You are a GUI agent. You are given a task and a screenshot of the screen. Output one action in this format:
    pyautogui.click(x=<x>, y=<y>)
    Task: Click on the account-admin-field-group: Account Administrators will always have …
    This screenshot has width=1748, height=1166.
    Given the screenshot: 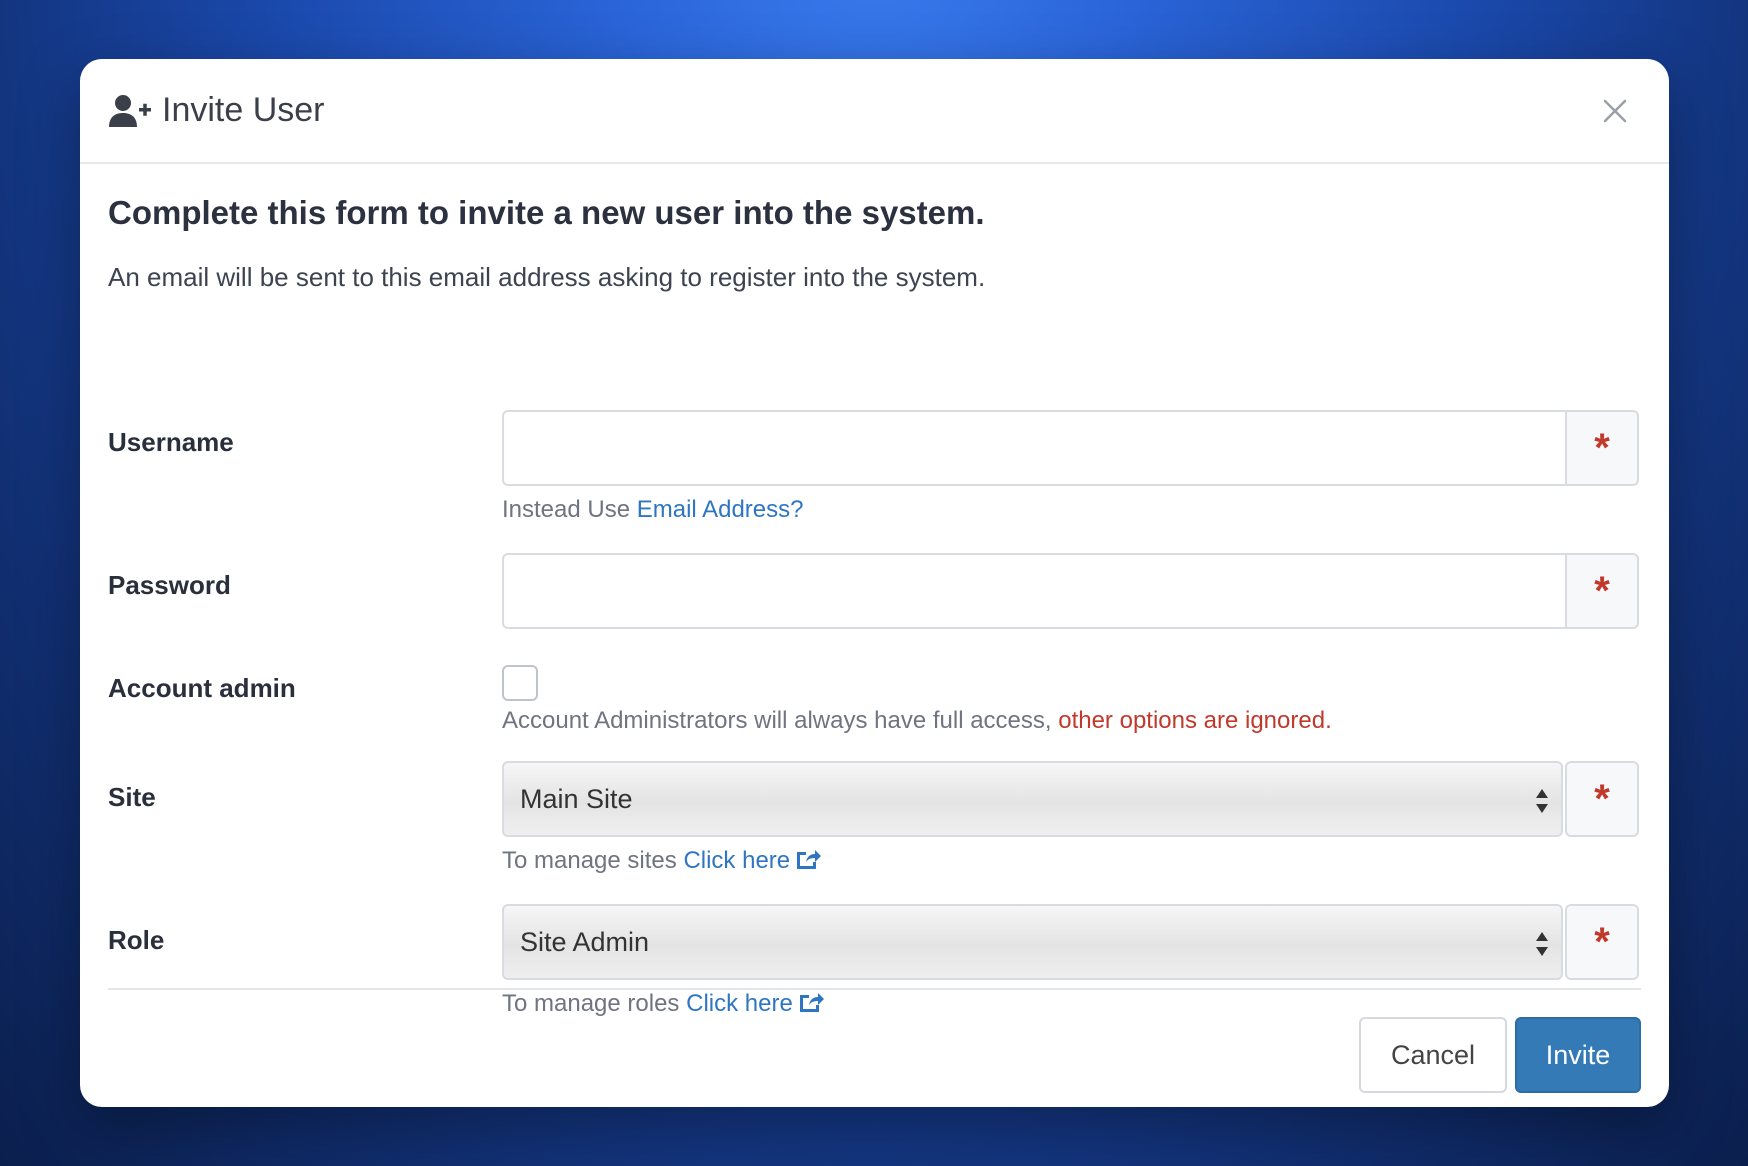 What is the action you would take?
    pyautogui.click(x=1070, y=700)
    